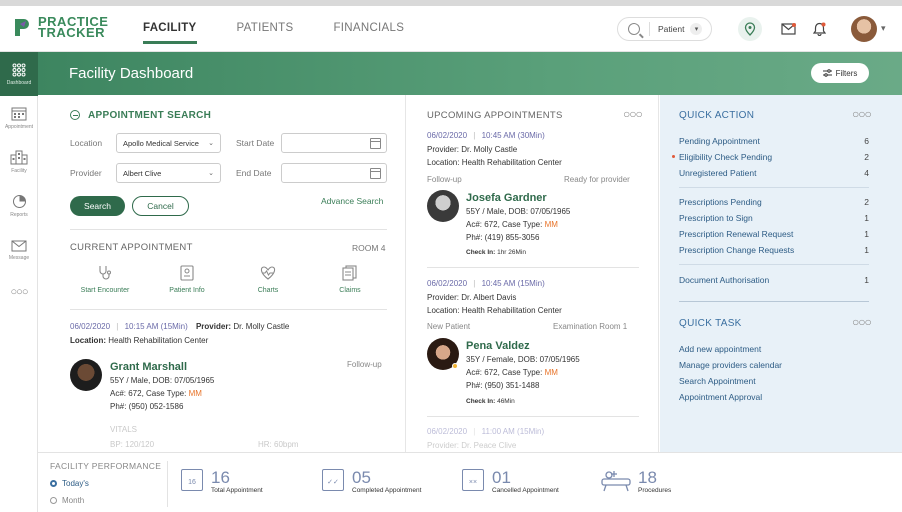 The image size is (902, 512). I want to click on quick-action-item: Unregistered Patient 4, so click(774, 173).